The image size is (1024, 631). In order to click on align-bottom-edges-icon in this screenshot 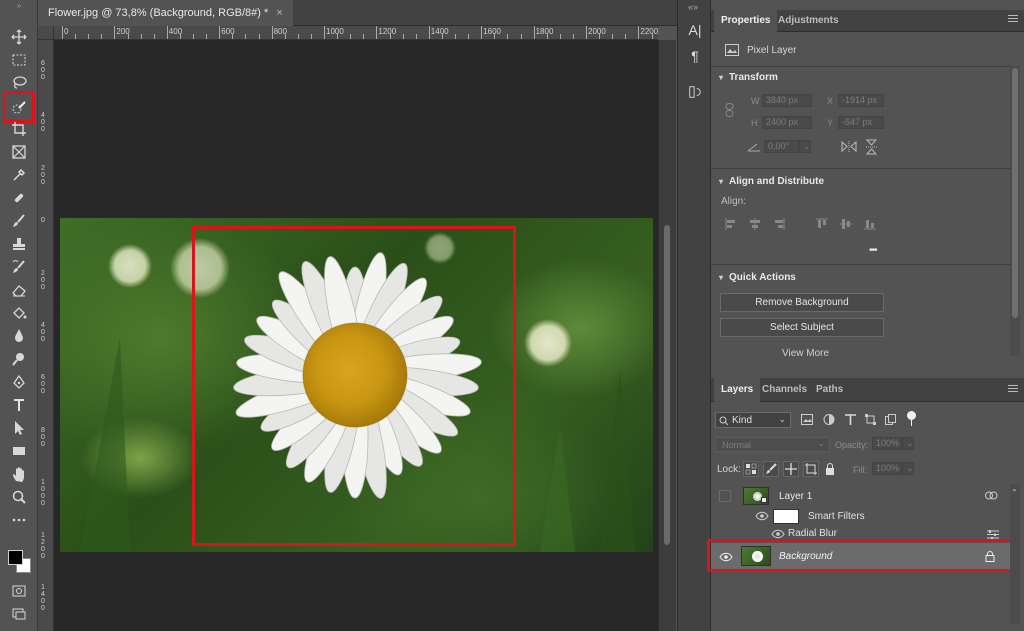, I will do `click(870, 224)`.